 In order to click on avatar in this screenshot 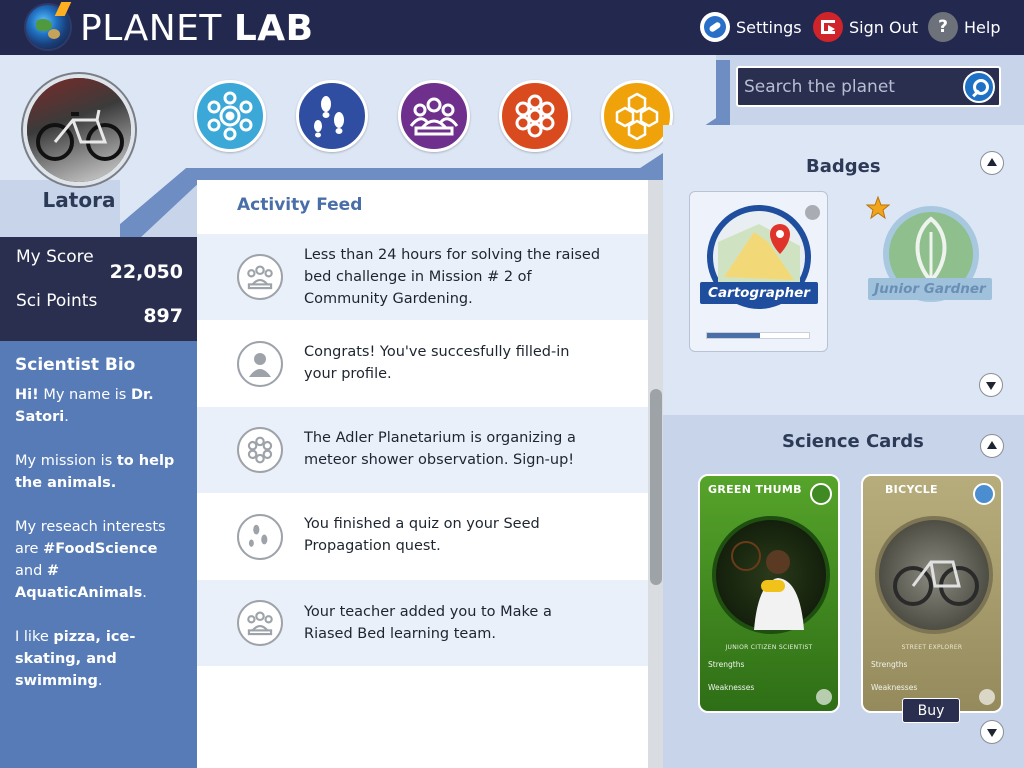, I will do `click(79, 130)`.